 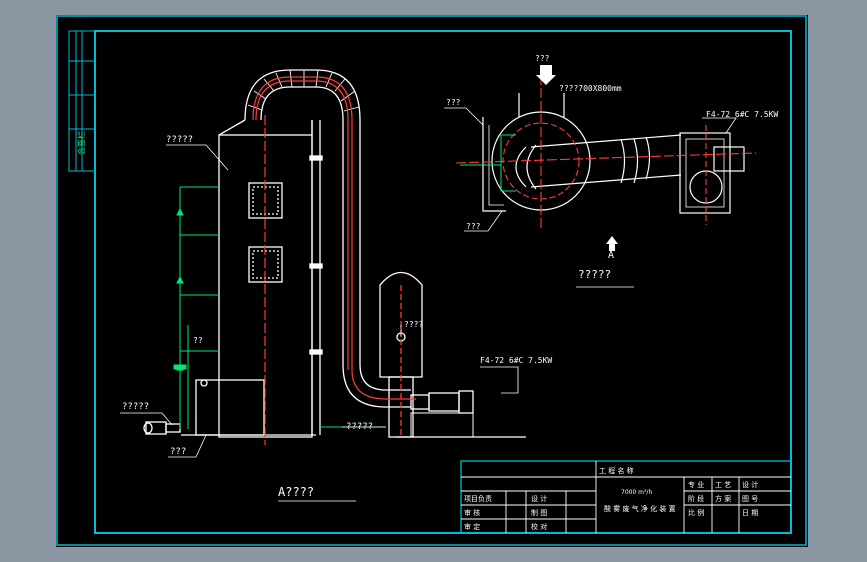 I want to click on tb-row3-mid: 校 对, so click(x=539, y=526).